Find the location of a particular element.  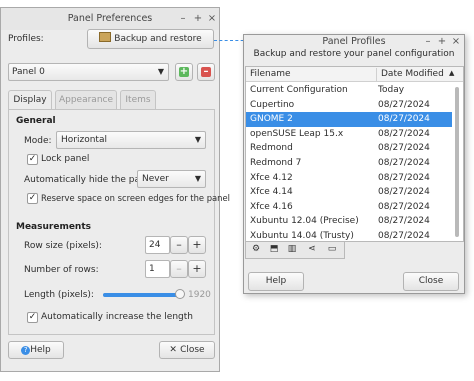

table-row: Current Configuration Today is located at coordinates (349, 90).